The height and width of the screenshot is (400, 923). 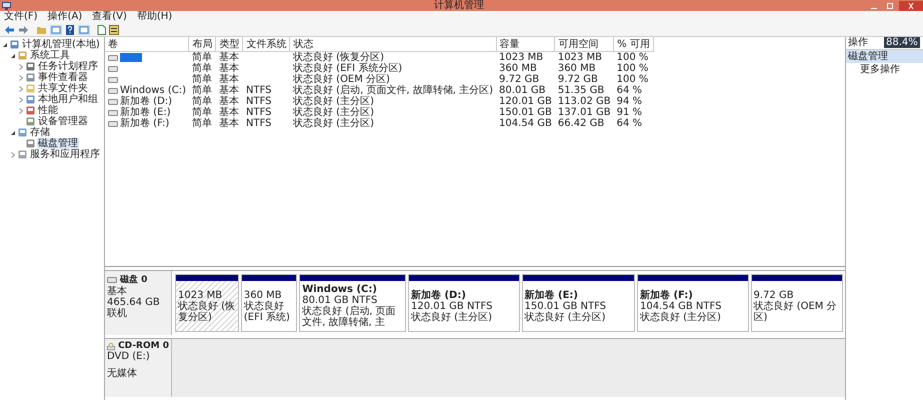 What do you see at coordinates (452, 306) in the screenshot?
I see `partition-size: 120.01 GB NTFS` at bounding box center [452, 306].